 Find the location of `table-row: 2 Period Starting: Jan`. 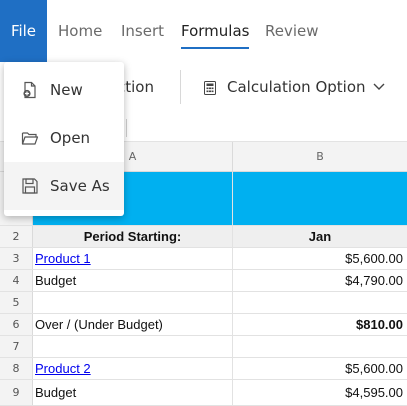

table-row: 2 Period Starting: Jan is located at coordinates (203, 237).